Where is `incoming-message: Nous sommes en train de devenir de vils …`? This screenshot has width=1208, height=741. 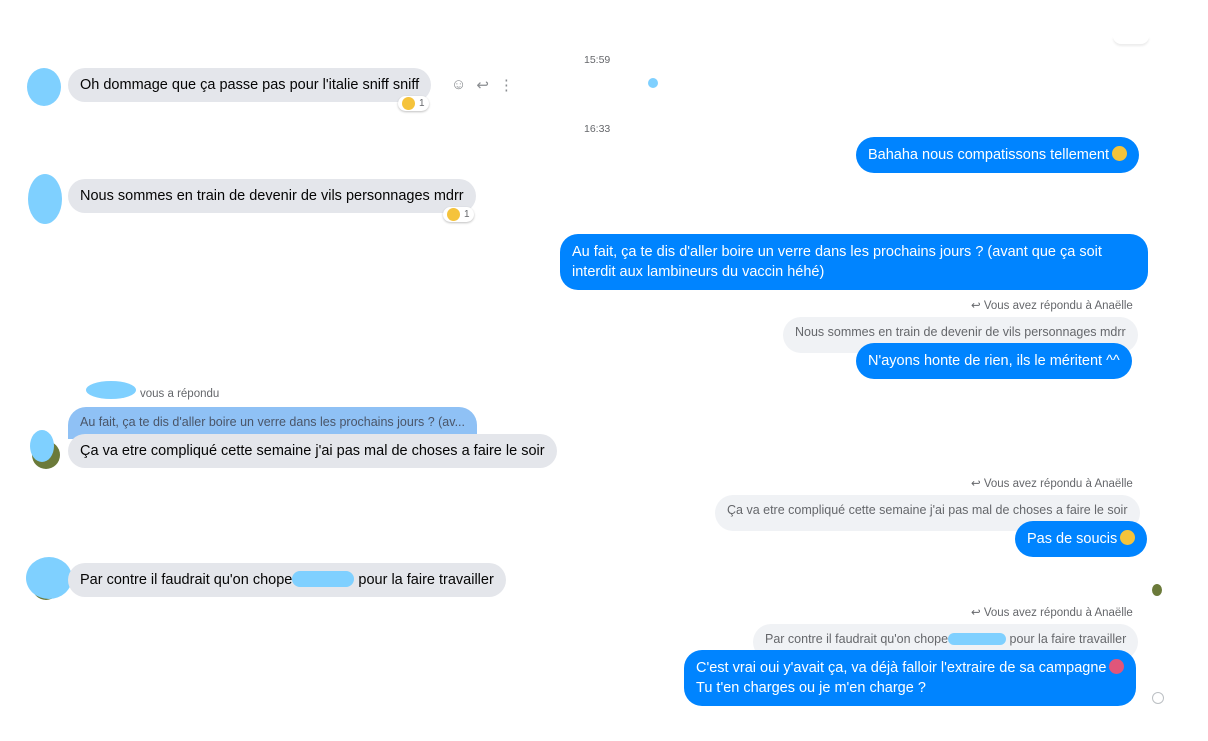 incoming-message: Nous sommes en train de devenir de vils … is located at coordinates (272, 196).